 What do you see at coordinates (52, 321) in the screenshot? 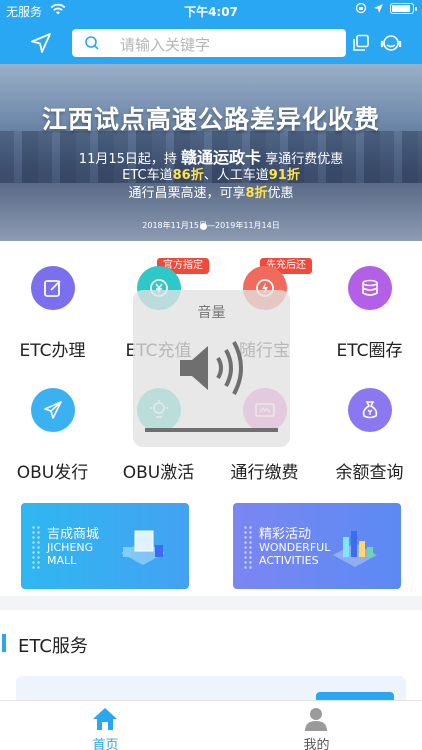
I see `grid-item-etc-apply: ETC办理` at bounding box center [52, 321].